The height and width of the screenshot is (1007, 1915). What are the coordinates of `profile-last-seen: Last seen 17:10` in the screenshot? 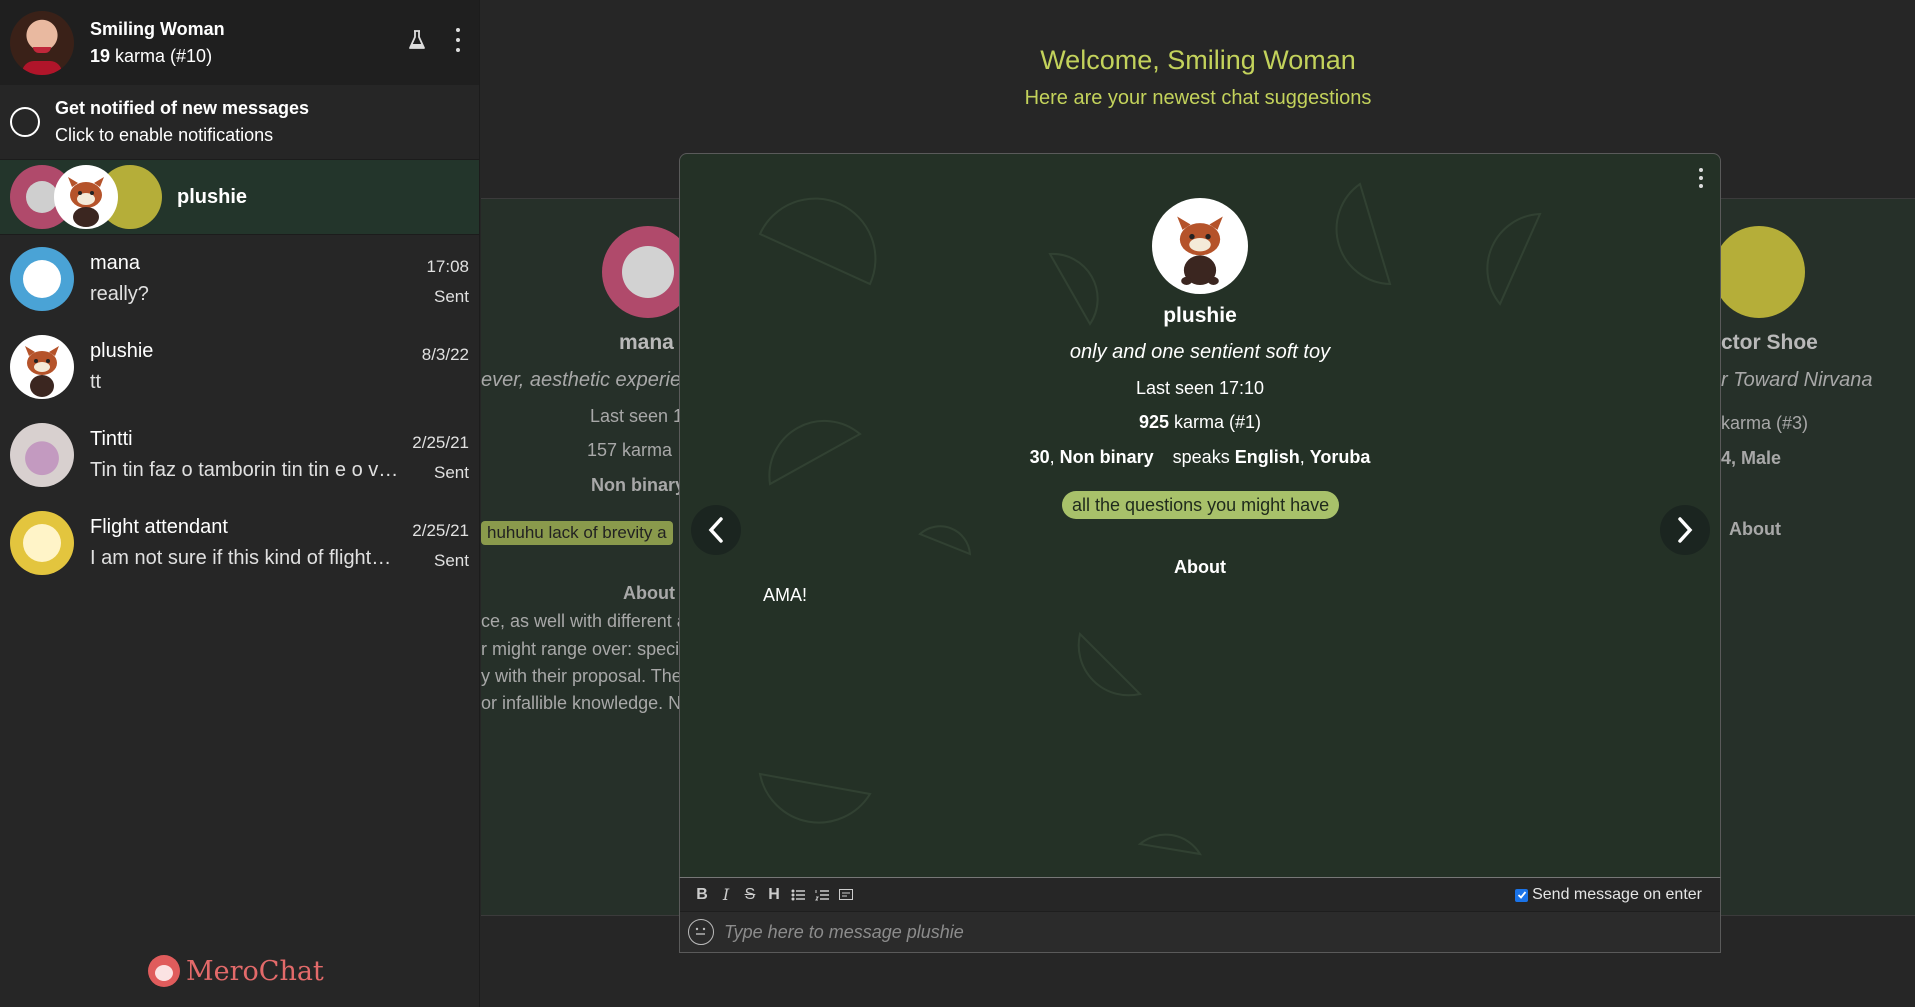 It's located at (1200, 388).